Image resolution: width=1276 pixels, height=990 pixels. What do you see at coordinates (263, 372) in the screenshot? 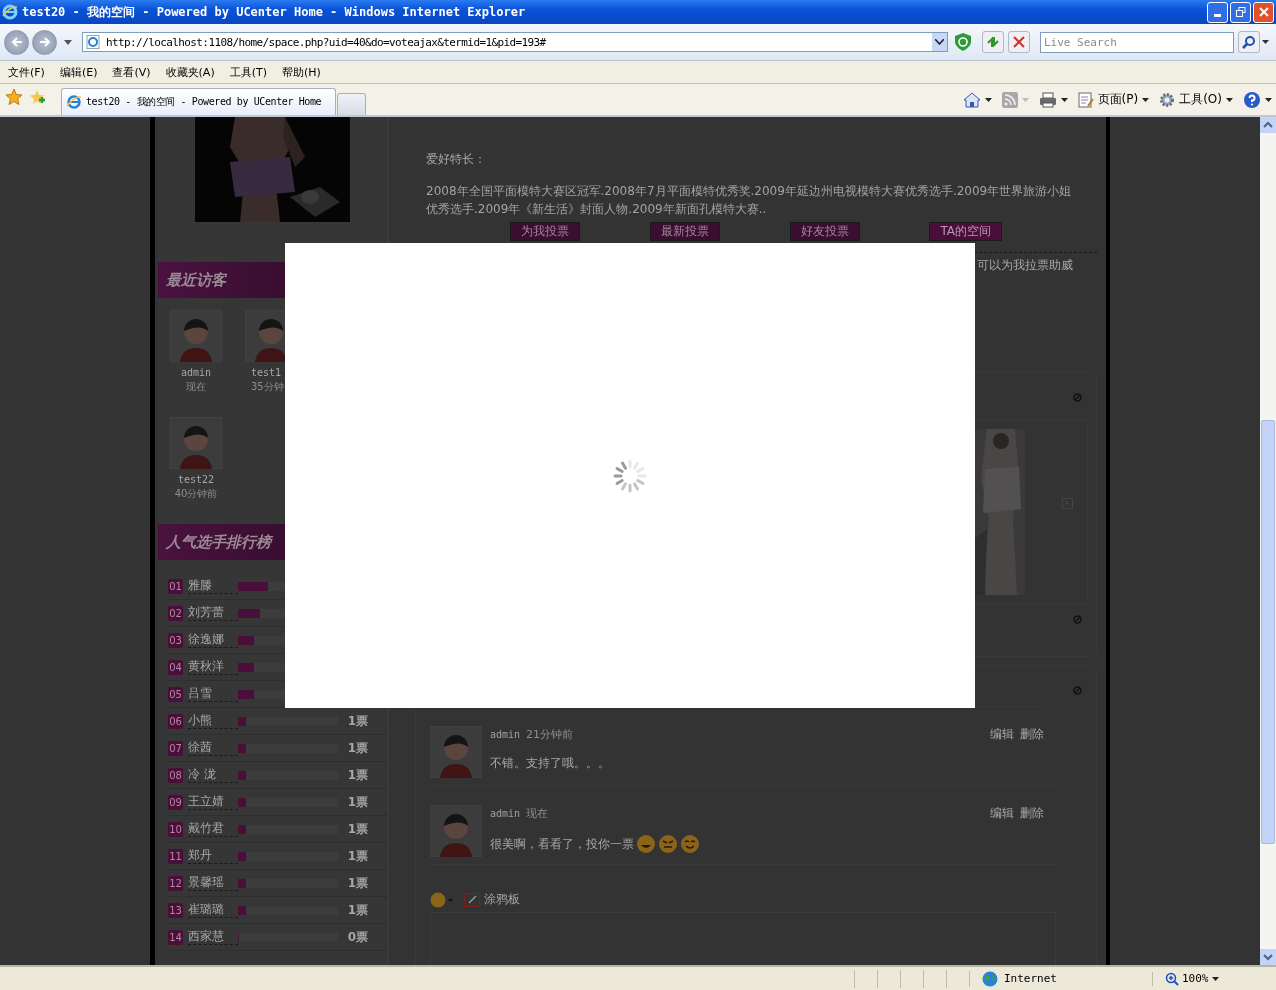
I see `visitor-name: test1` at bounding box center [263, 372].